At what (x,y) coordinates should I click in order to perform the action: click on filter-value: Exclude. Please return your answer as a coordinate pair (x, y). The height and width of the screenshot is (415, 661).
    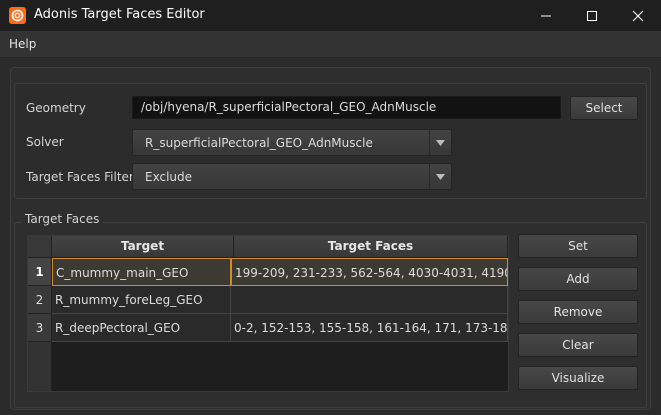
    Looking at the image, I should click on (169, 177).